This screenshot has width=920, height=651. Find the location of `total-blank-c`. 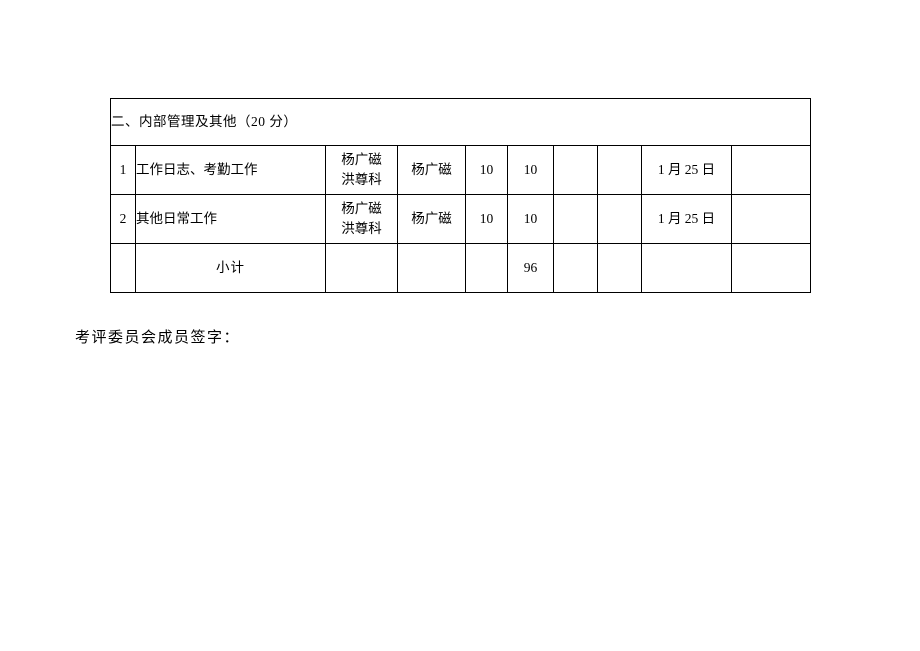

total-blank-c is located at coordinates (771, 268).